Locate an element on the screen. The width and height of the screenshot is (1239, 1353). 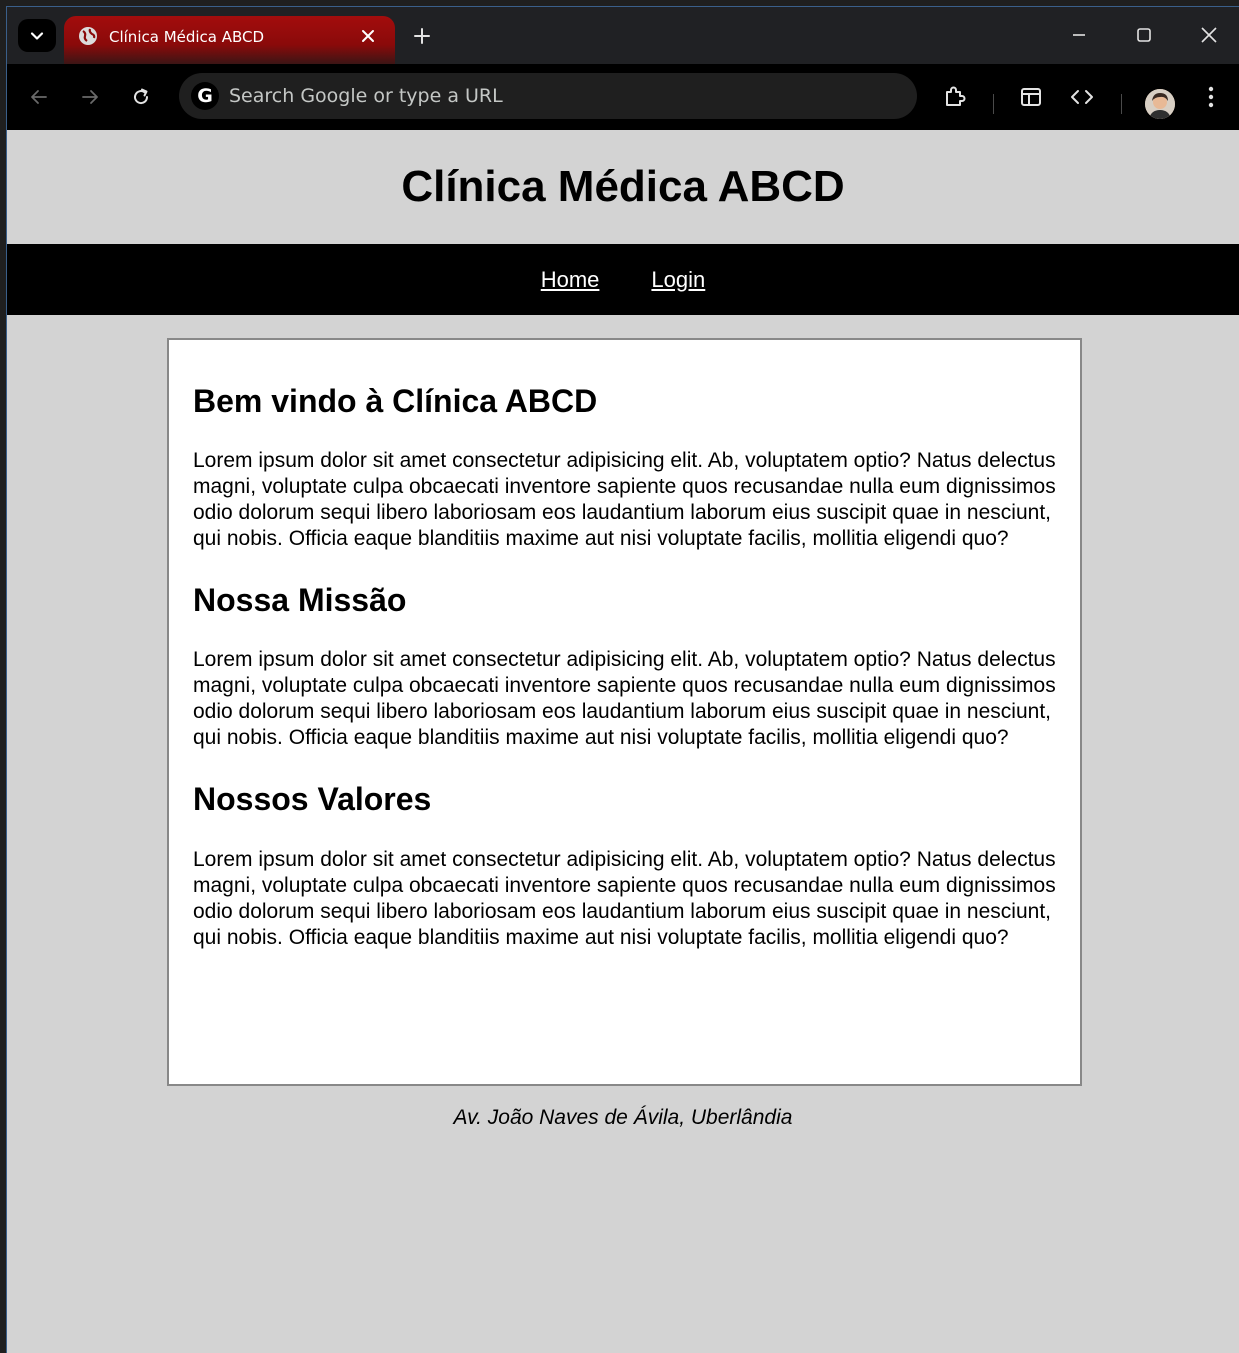
tab-title: Clínica Médica ABCD is located at coordinates (187, 37).